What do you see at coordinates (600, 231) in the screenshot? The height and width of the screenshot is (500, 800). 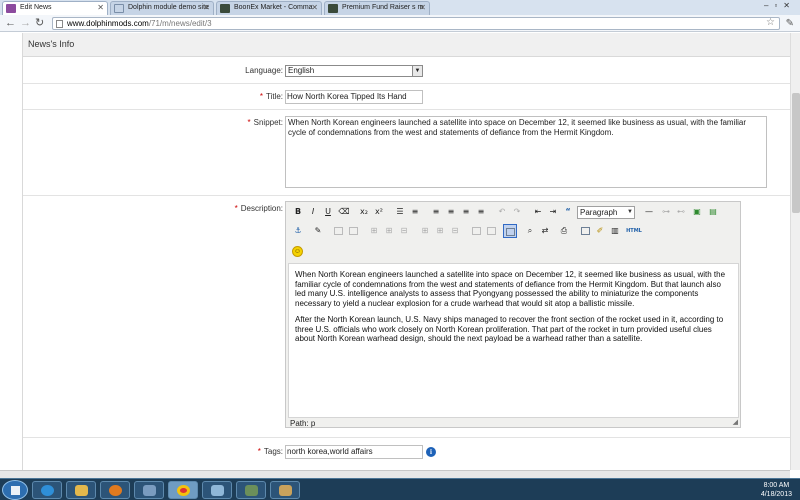 I see `cleanup-icon: ✐` at bounding box center [600, 231].